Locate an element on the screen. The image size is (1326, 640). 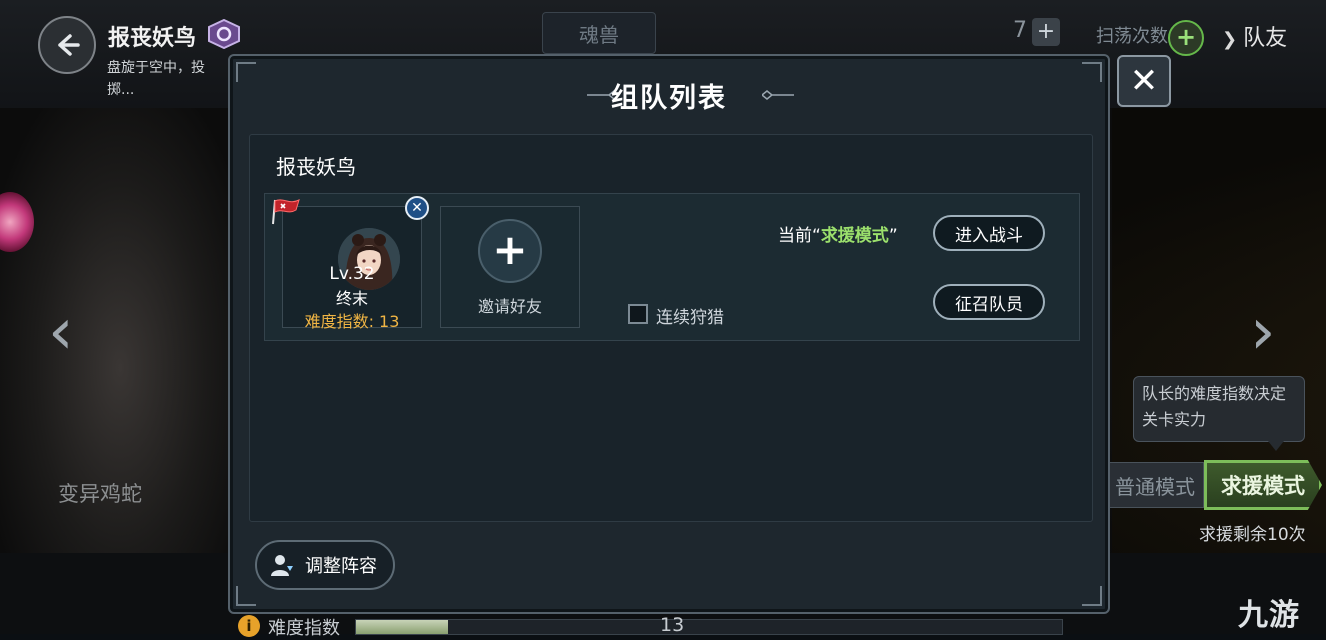
close-icon: ✕ is located at coordinates (1144, 81).